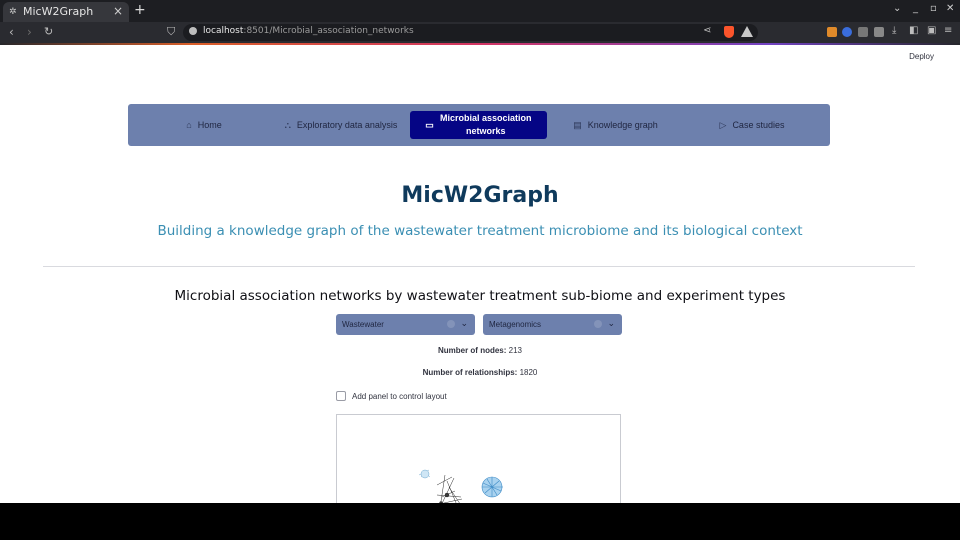 The height and width of the screenshot is (540, 960). Describe the element at coordinates (747, 31) in the screenshot. I see `brave-rewards-icon` at that location.